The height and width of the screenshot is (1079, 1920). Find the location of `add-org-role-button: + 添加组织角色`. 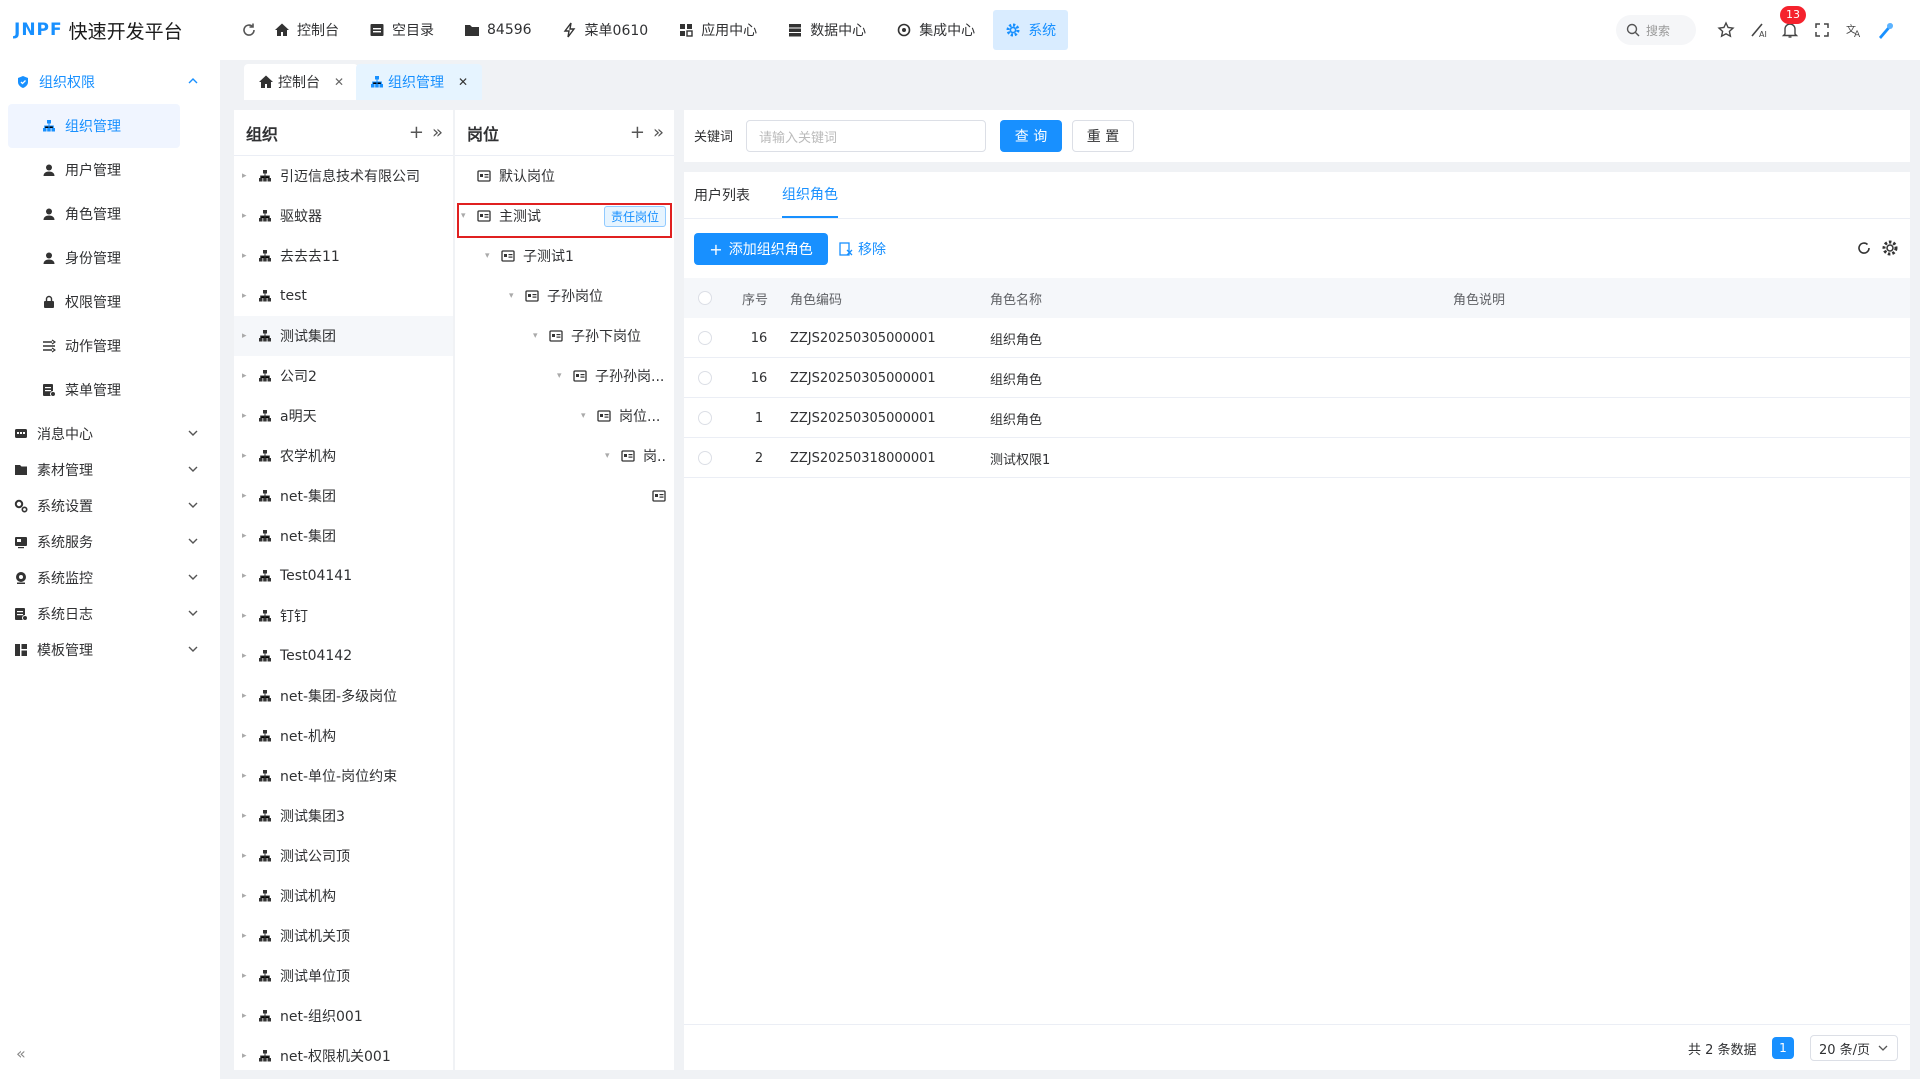

add-org-role-button: + 添加组织角色 is located at coordinates (761, 249).